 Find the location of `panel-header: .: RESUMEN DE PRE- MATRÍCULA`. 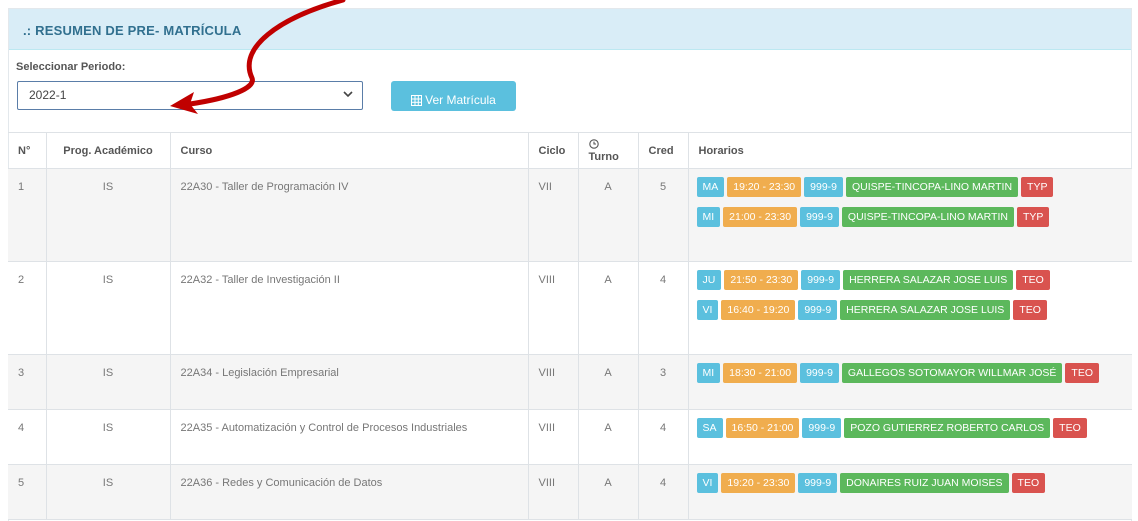

panel-header: .: RESUMEN DE PRE- MATRÍCULA is located at coordinates (570, 29).